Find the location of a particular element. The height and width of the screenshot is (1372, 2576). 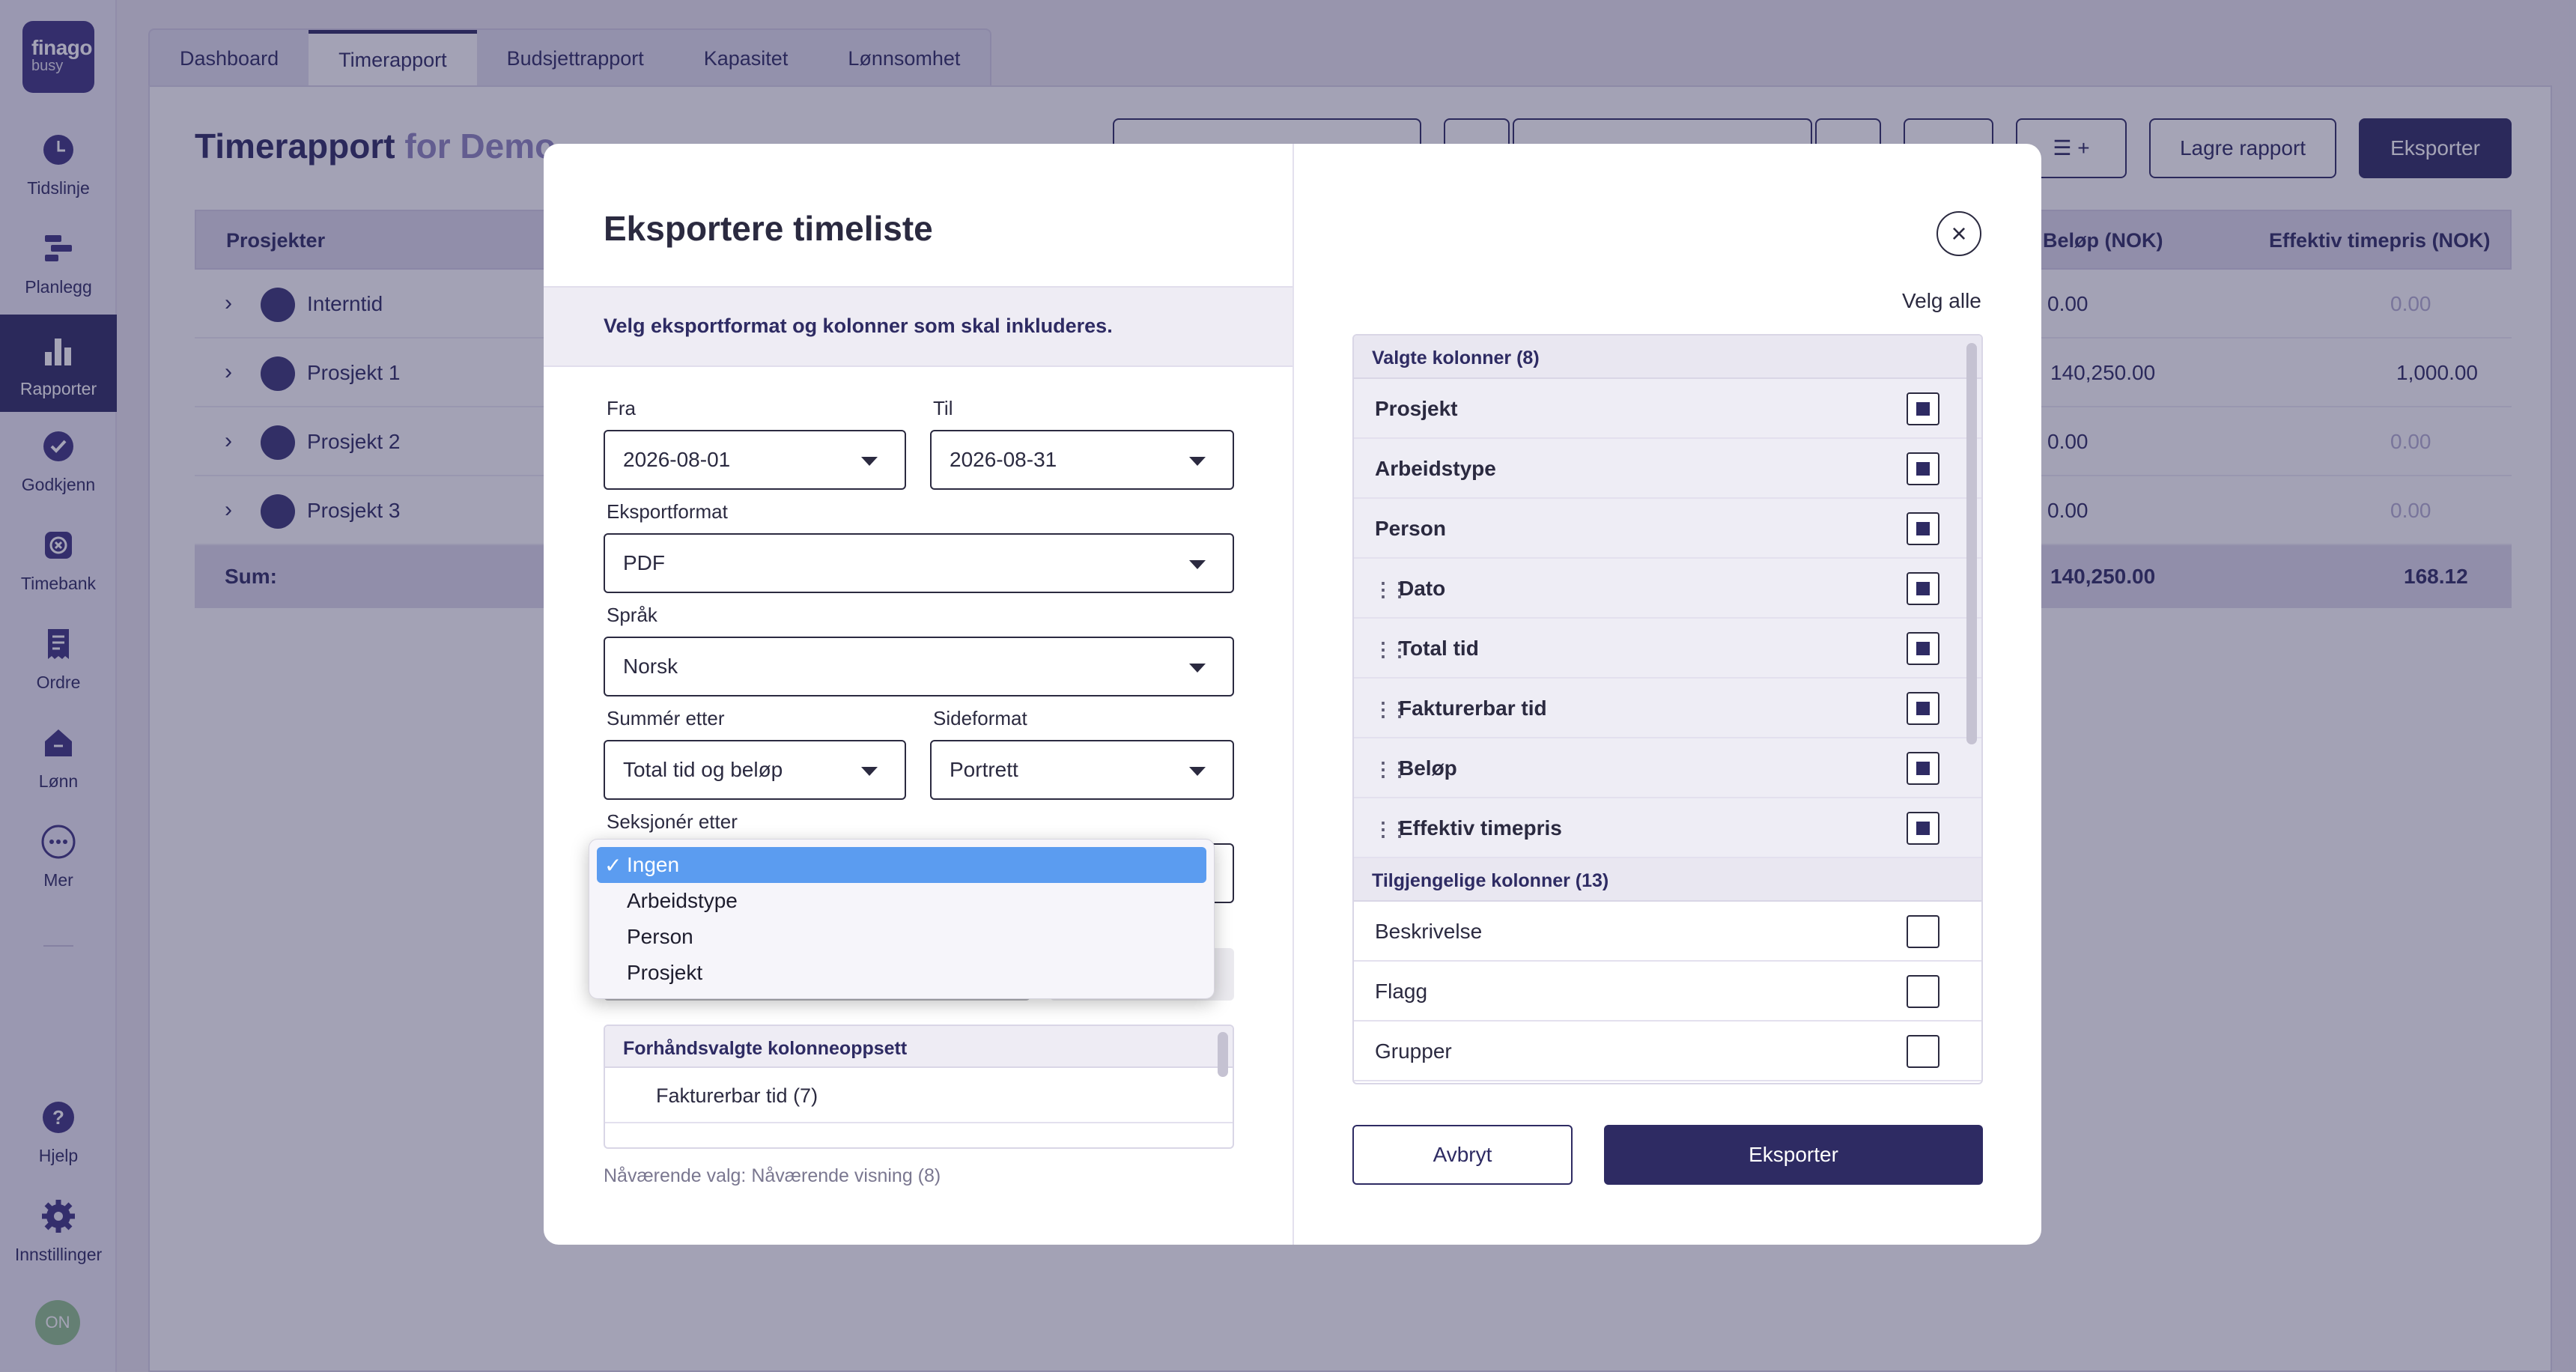

list-item: Flagg is located at coordinates (1667, 992).